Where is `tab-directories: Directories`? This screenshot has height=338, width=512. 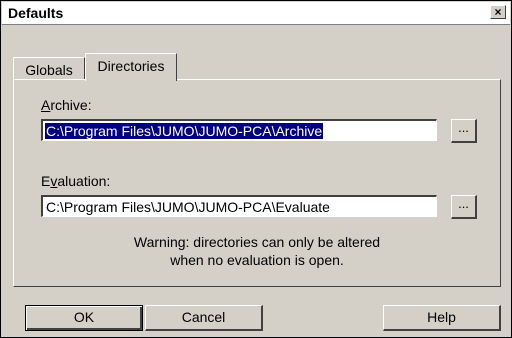 tab-directories: Directories is located at coordinates (131, 67).